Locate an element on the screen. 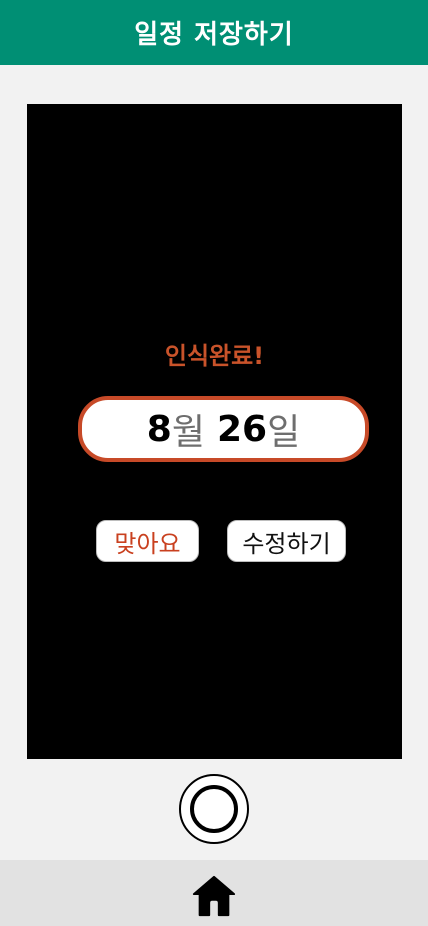 This screenshot has height=926, width=428. date-day-unit: 일 is located at coordinates (284, 432).